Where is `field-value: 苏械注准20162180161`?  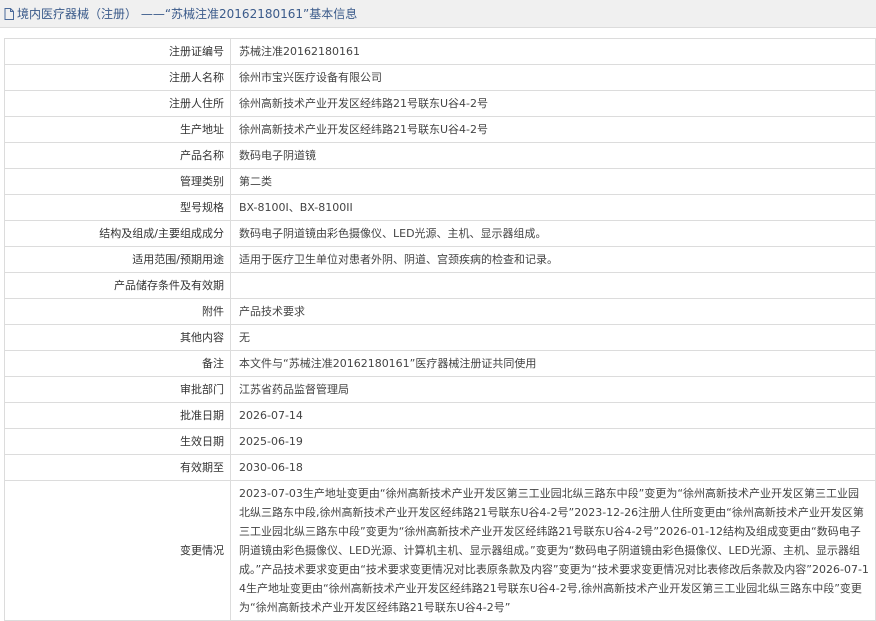
field-value: 苏械注准20162180161 is located at coordinates (553, 51).